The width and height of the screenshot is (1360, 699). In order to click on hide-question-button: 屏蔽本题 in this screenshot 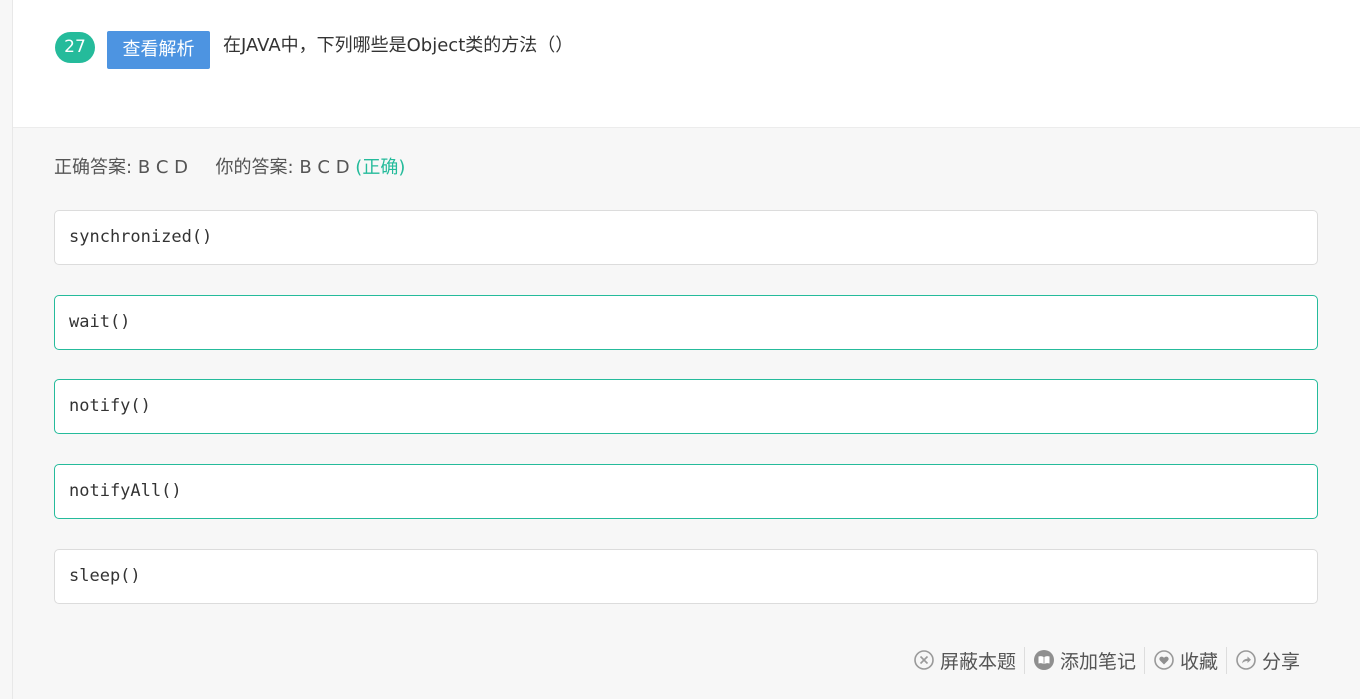, I will do `click(969, 660)`.